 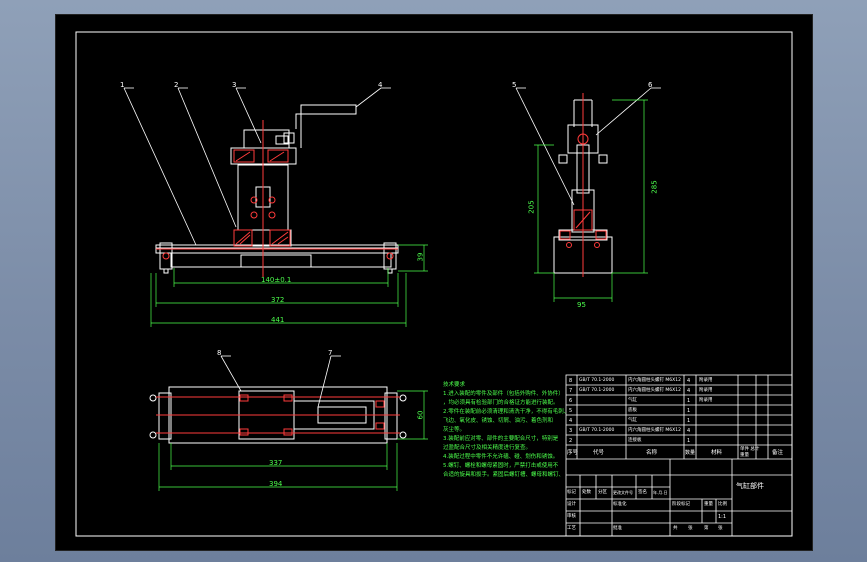 I want to click on front-view, so click(x=277, y=189).